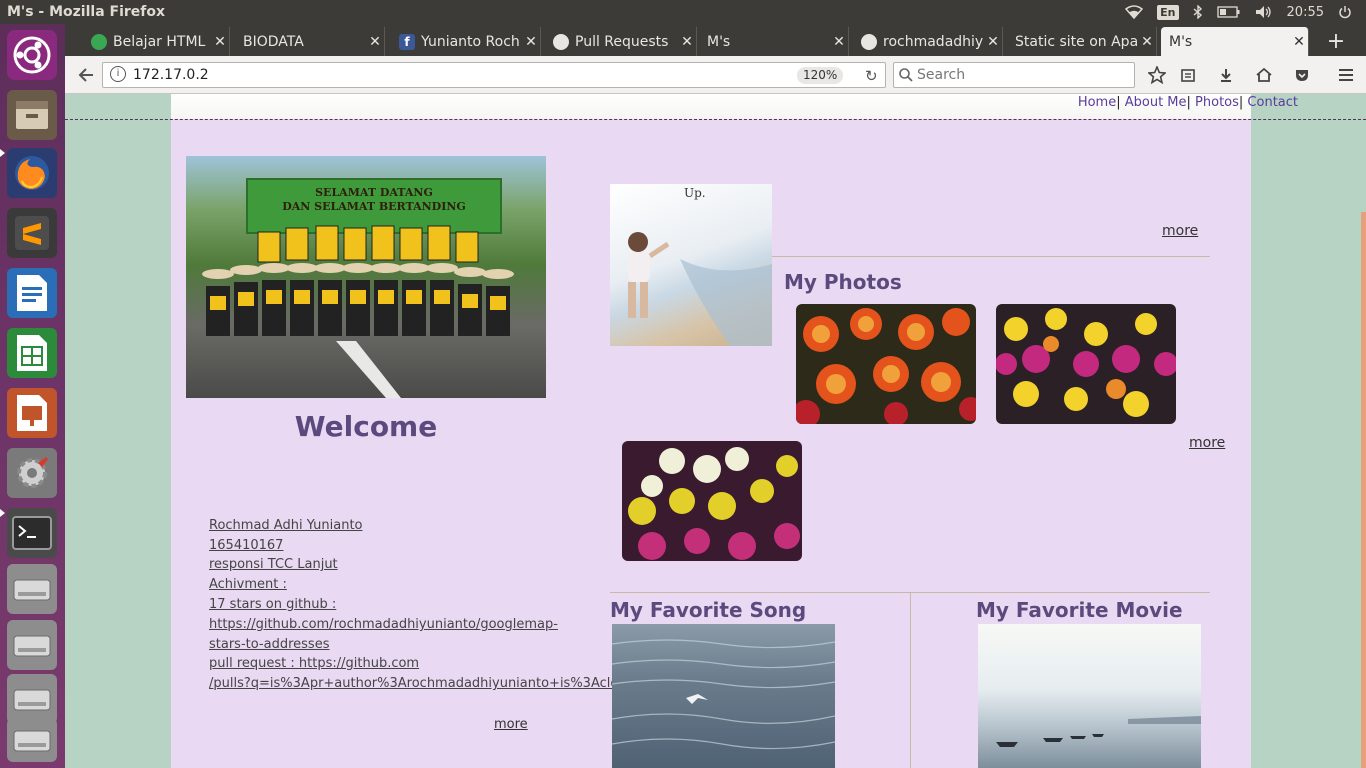  What do you see at coordinates (910, 680) in the screenshot?
I see `column-divider` at bounding box center [910, 680].